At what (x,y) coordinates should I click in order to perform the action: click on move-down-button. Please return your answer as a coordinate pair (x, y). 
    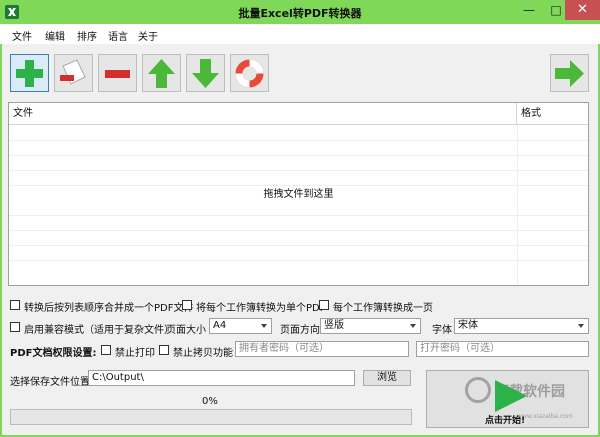
    Looking at the image, I should click on (205, 73).